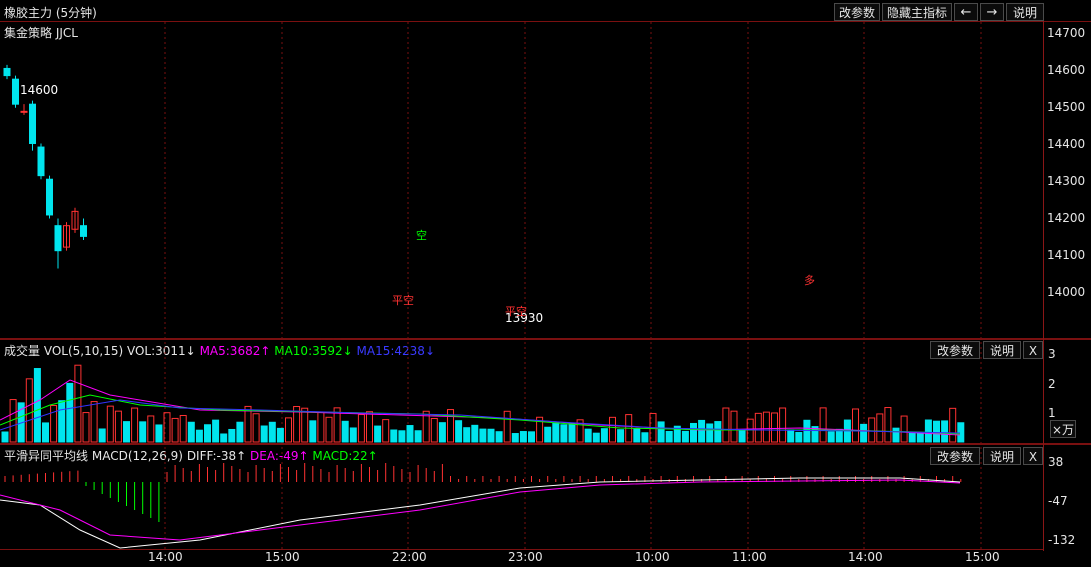 The height and width of the screenshot is (567, 1091). What do you see at coordinates (809, 280) in the screenshot?
I see `signal-long-label: 多` at bounding box center [809, 280].